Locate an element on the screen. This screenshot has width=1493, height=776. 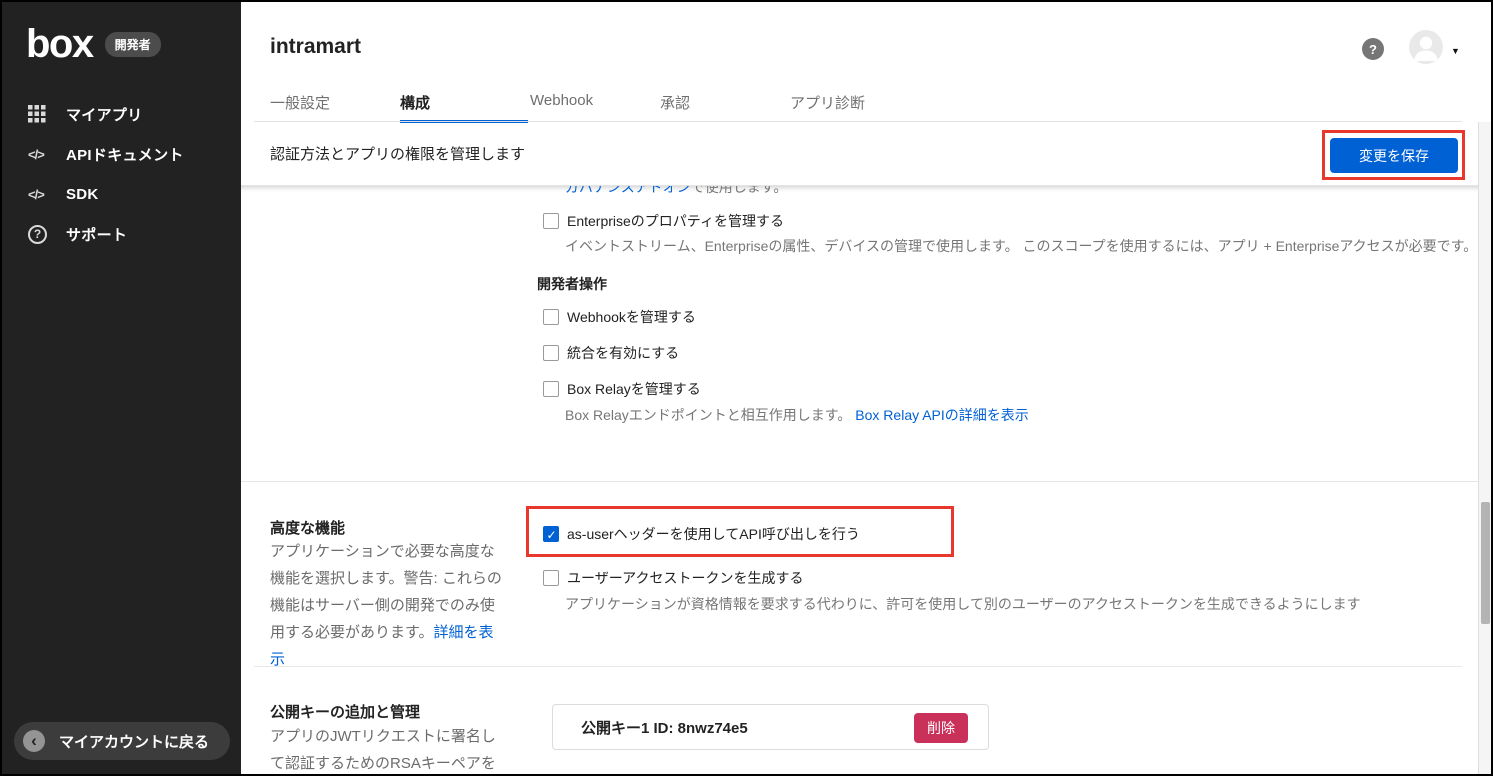
grid-icon is located at coordinates (41, 114).